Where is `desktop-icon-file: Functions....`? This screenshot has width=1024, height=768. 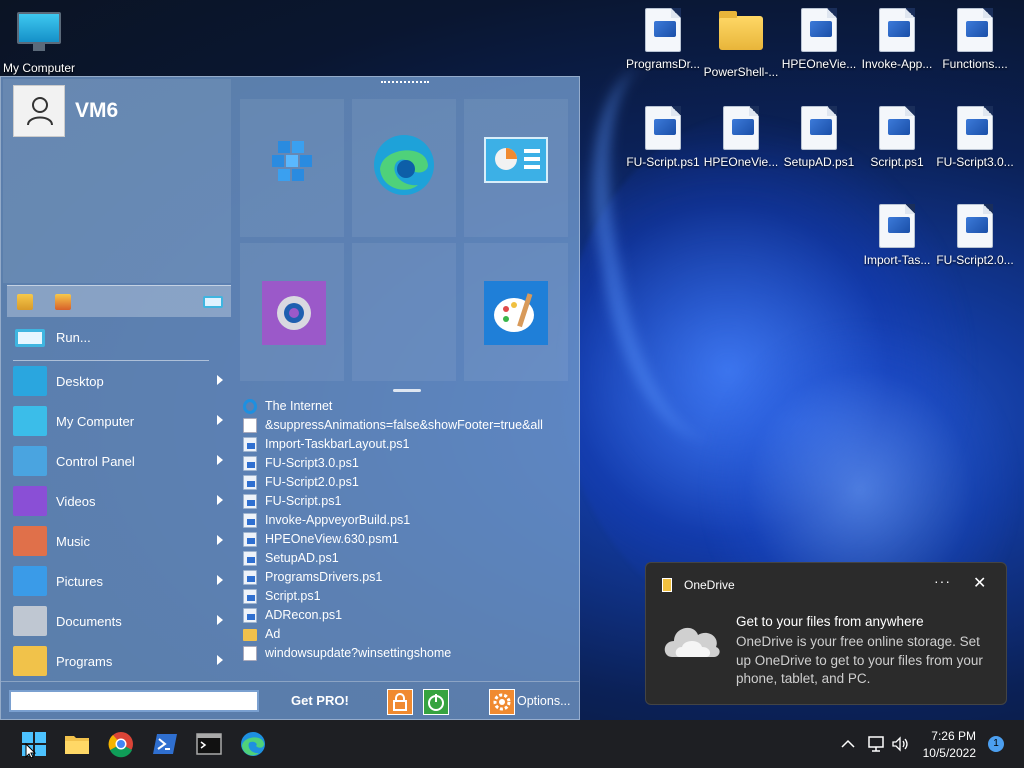
desktop-icon-file: Functions.... is located at coordinates (975, 39).